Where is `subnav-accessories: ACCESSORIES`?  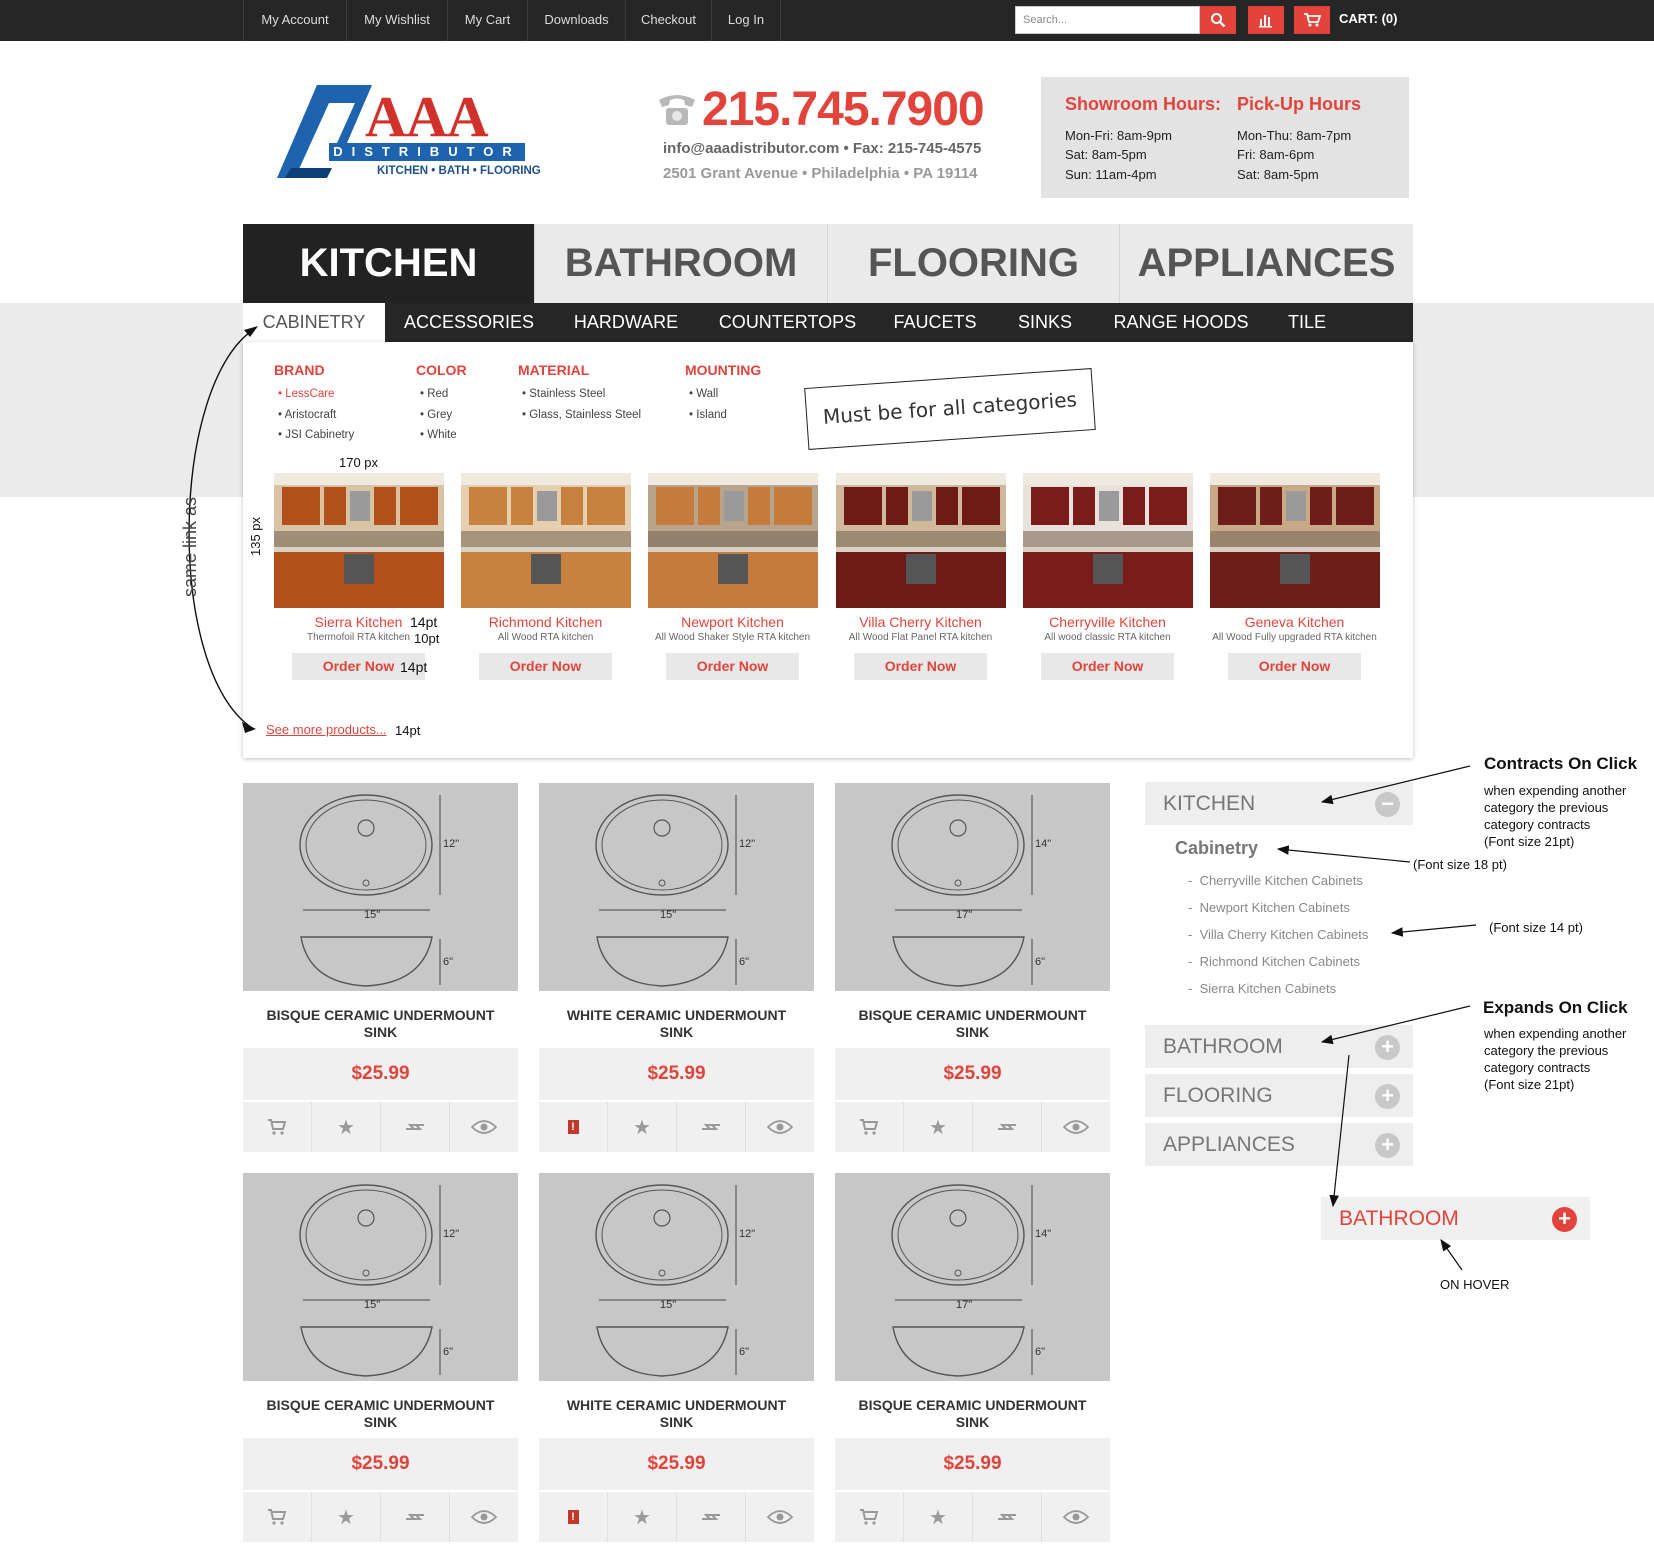 subnav-accessories: ACCESSORIES is located at coordinates (469, 322).